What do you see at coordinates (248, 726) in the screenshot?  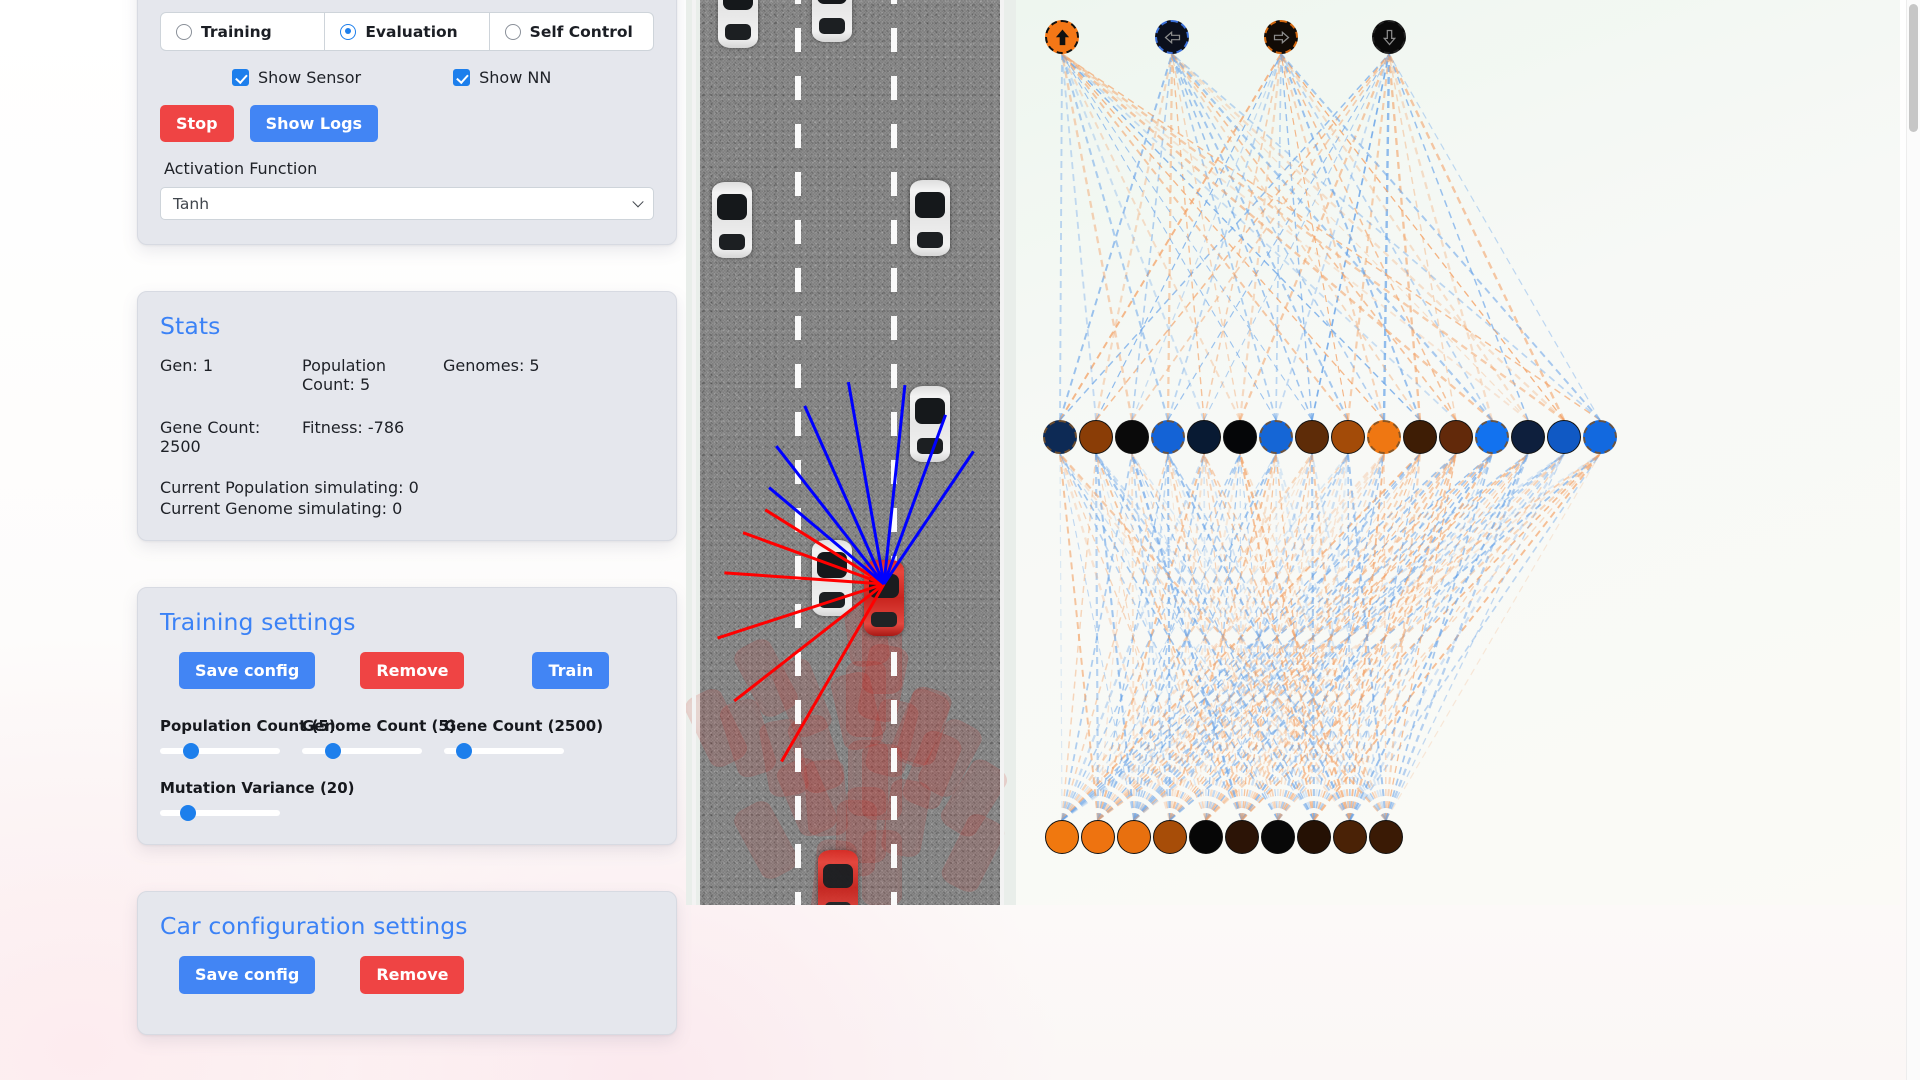 I see `population-count-slider-label: Population Count (5)` at bounding box center [248, 726].